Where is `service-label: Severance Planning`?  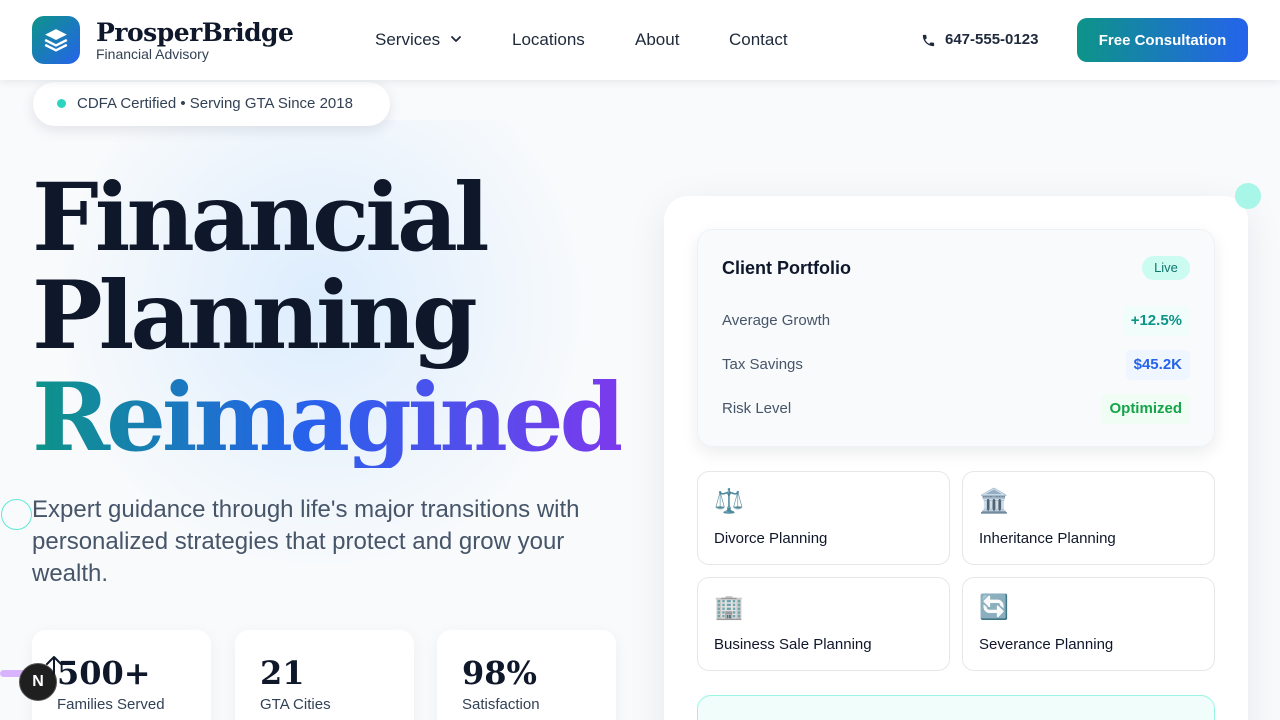
service-label: Severance Planning is located at coordinates (1046, 644).